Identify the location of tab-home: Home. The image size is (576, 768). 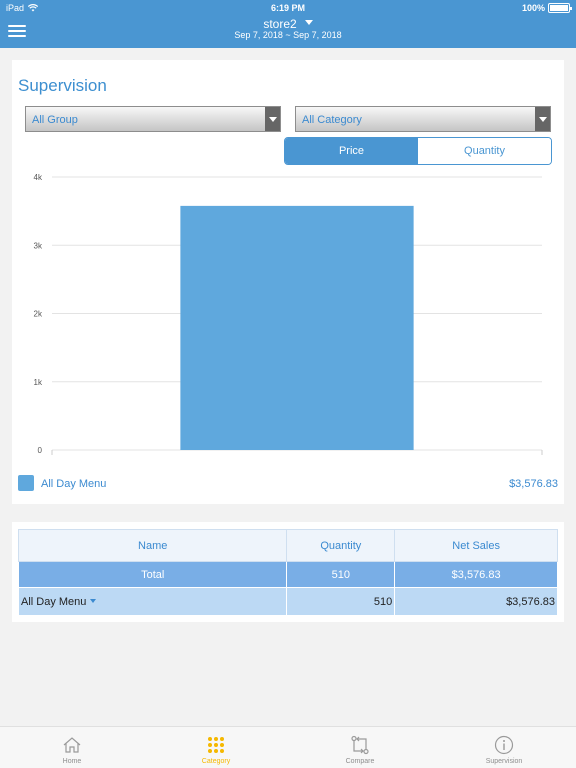
(72, 747).